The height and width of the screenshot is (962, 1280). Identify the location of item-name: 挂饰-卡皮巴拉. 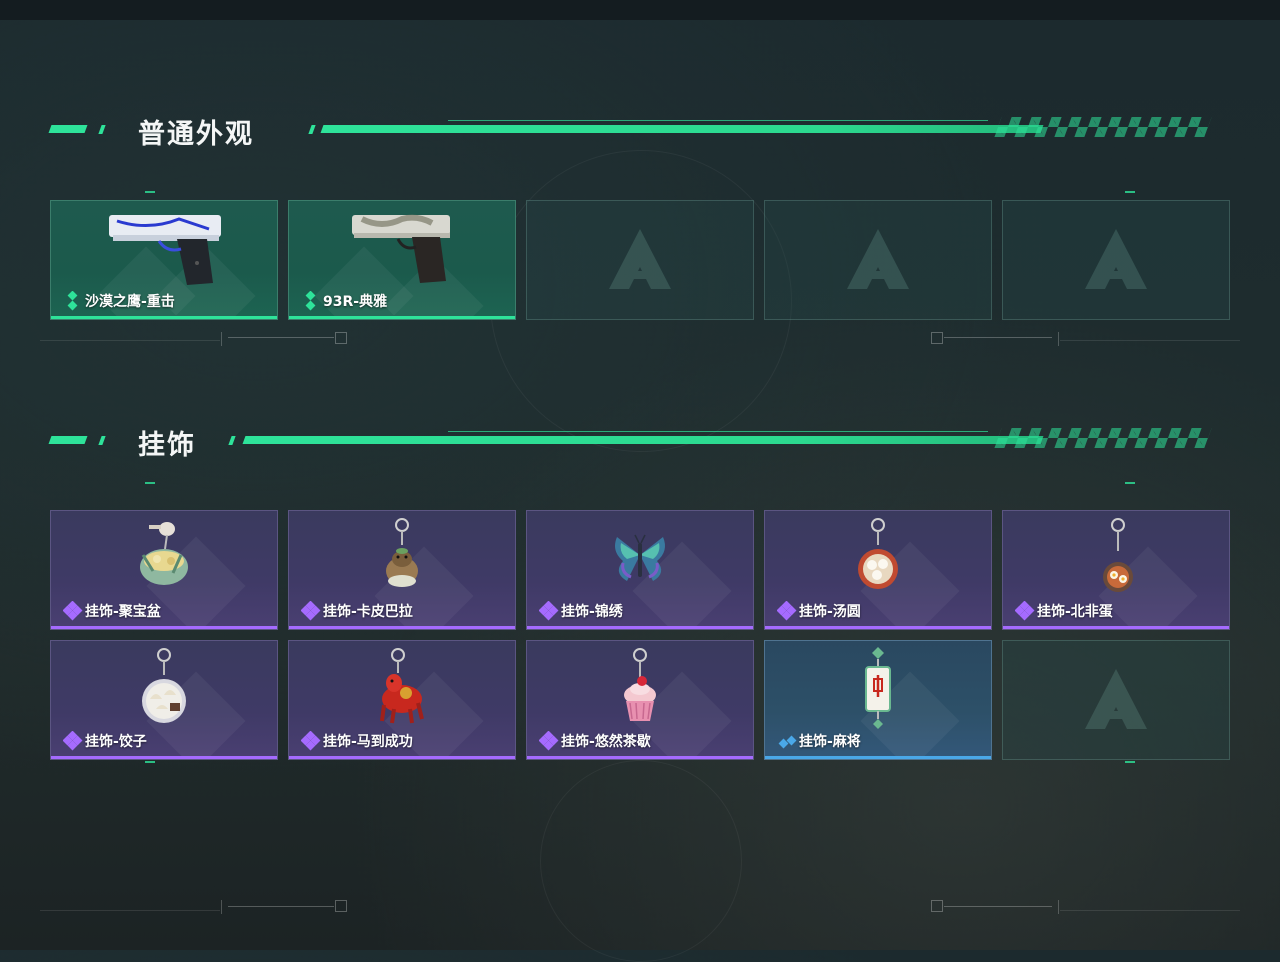
(368, 612).